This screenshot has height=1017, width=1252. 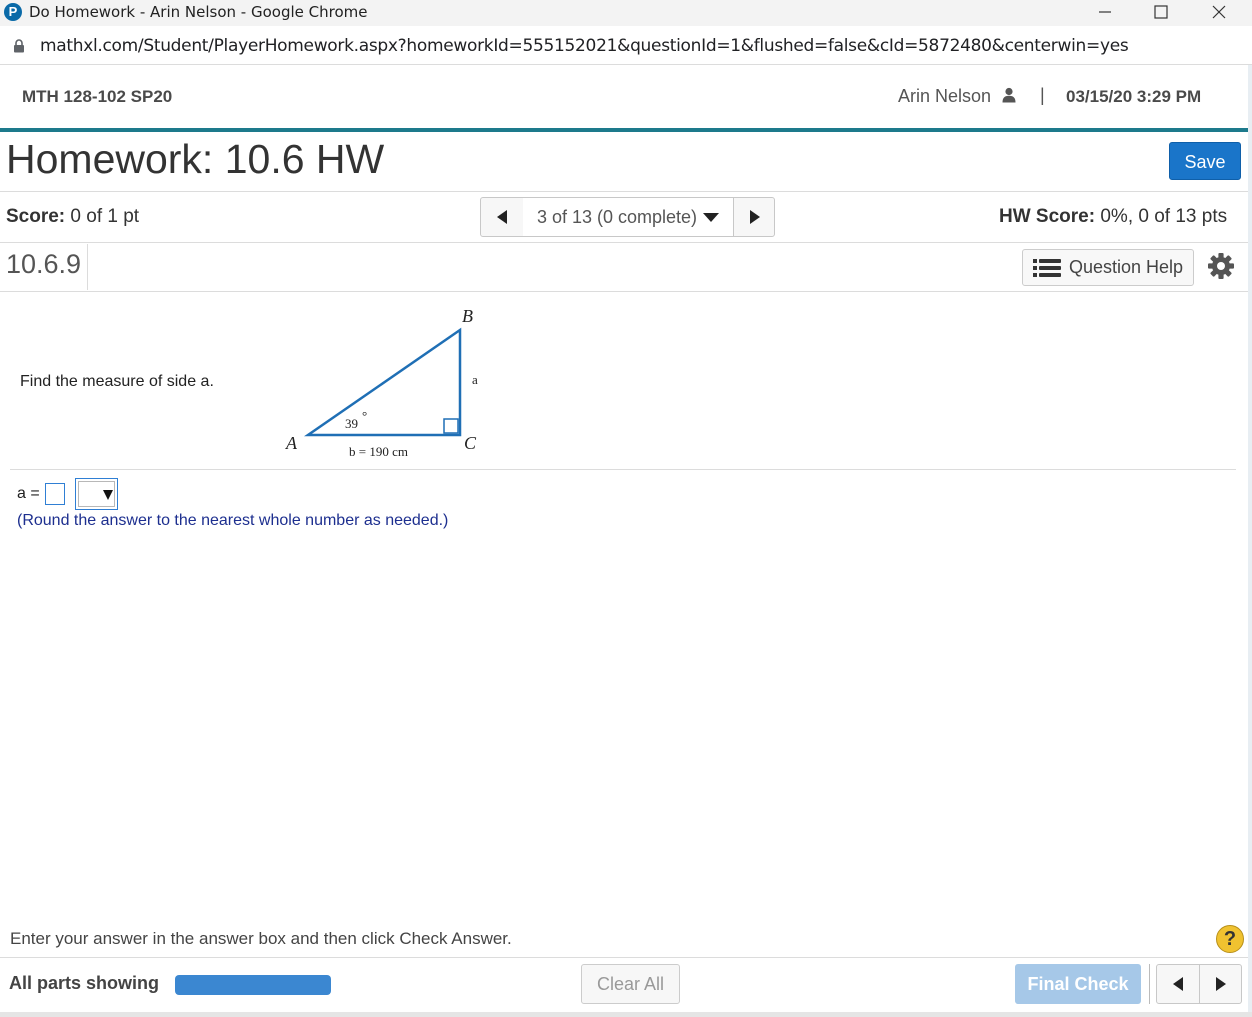 What do you see at coordinates (1047, 216) in the screenshot?
I see `hw-score-label: HW Score:` at bounding box center [1047, 216].